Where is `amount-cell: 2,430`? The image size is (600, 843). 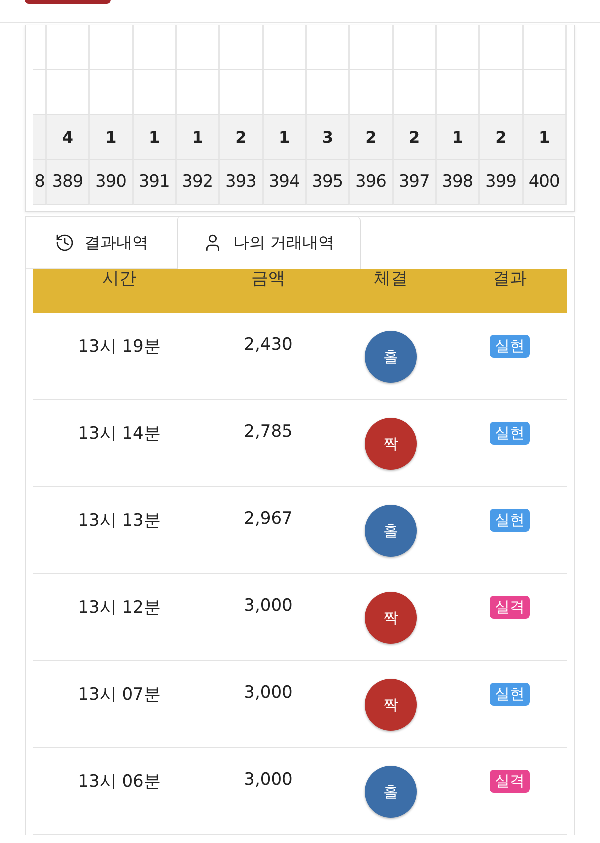 amount-cell: 2,430 is located at coordinates (268, 345).